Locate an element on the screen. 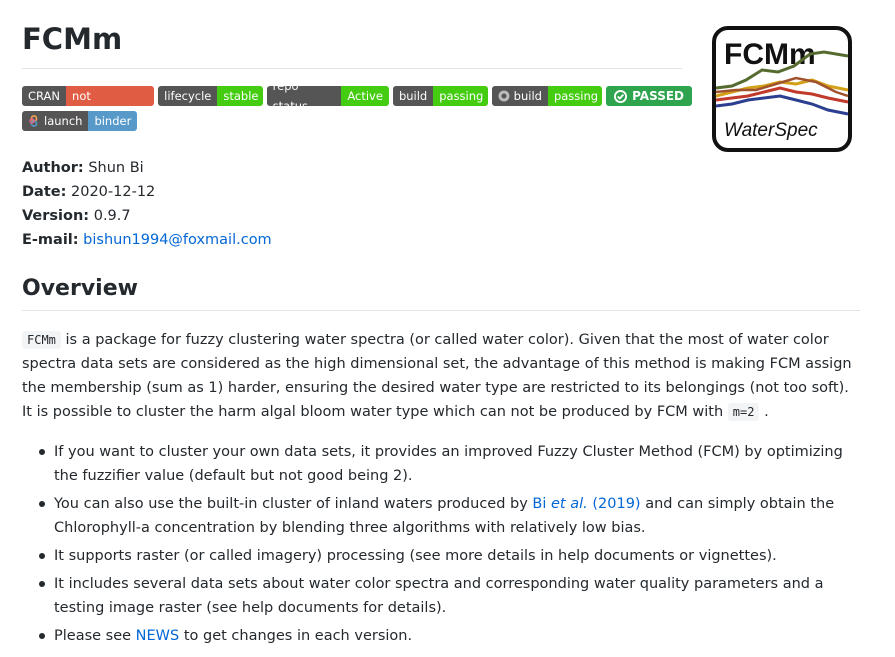  badge-value: not published is located at coordinates (110, 96).